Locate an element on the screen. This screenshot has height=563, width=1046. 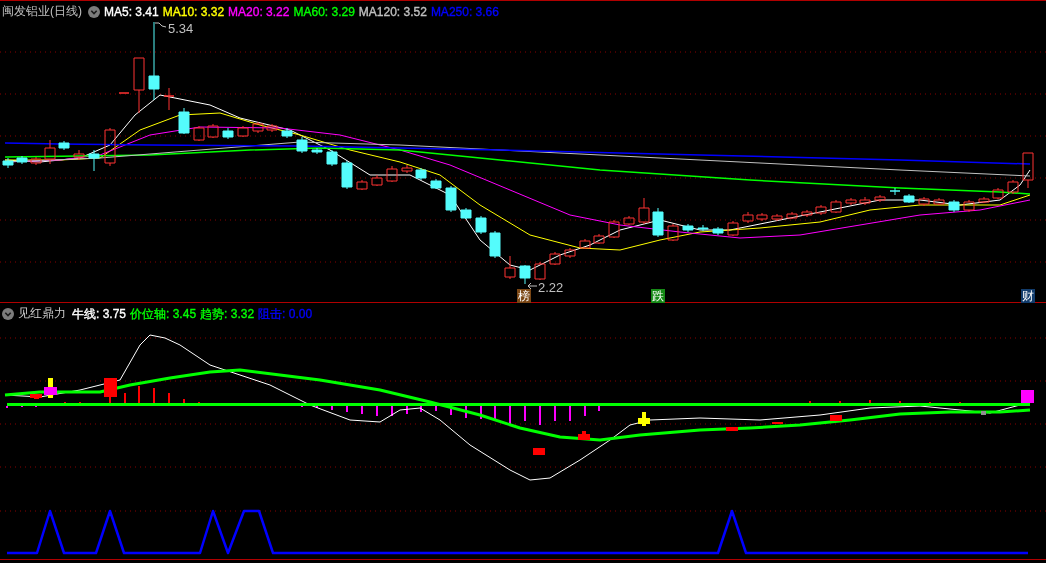
low-price-label: 2.22 is located at coordinates (551, 287).